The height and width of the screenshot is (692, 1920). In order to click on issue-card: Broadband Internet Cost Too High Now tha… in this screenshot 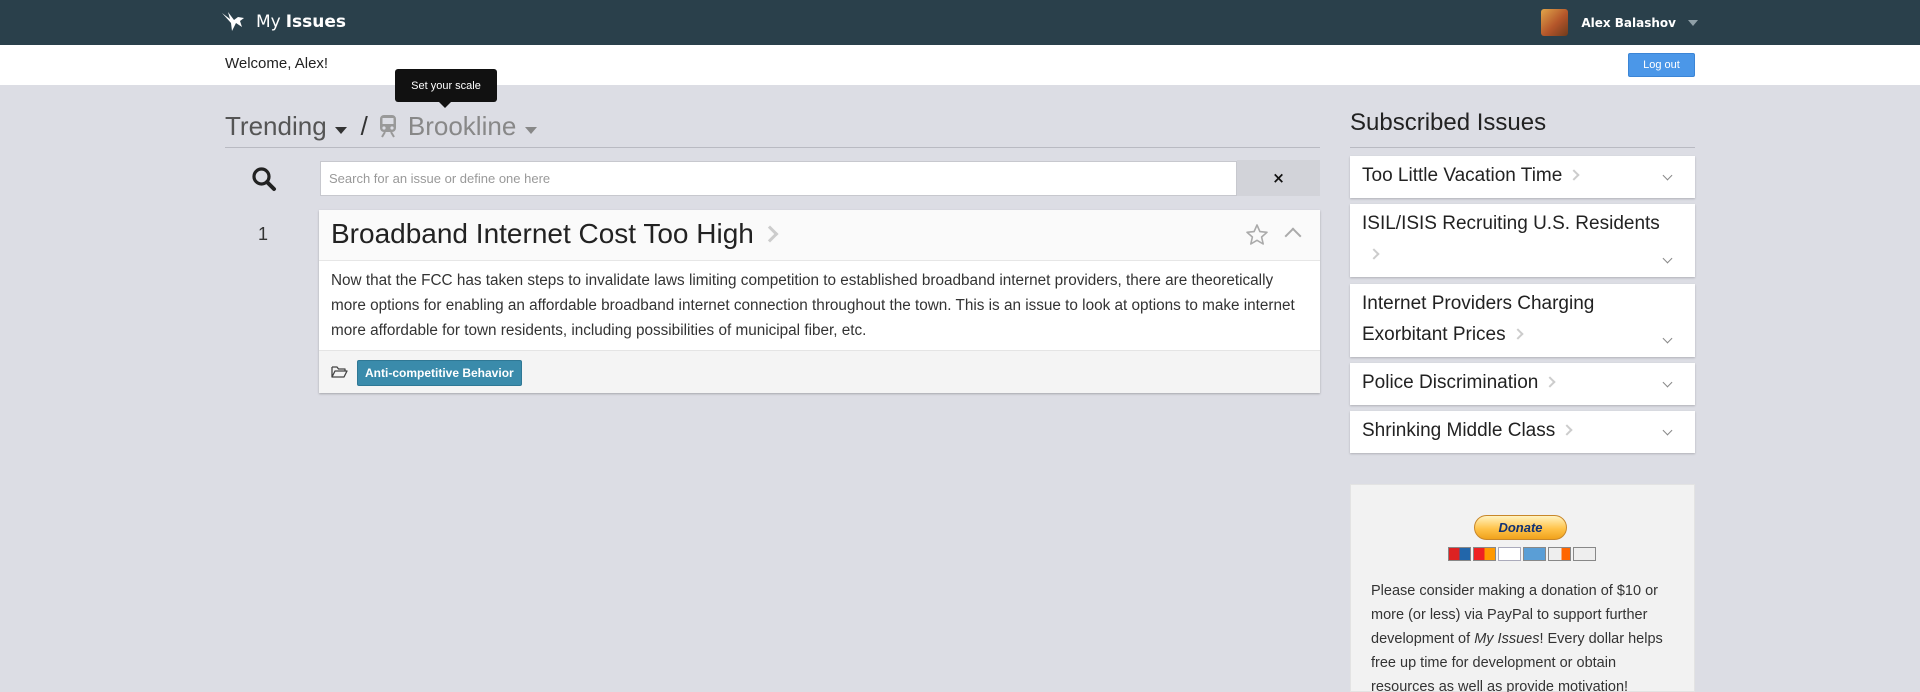, I will do `click(819, 301)`.